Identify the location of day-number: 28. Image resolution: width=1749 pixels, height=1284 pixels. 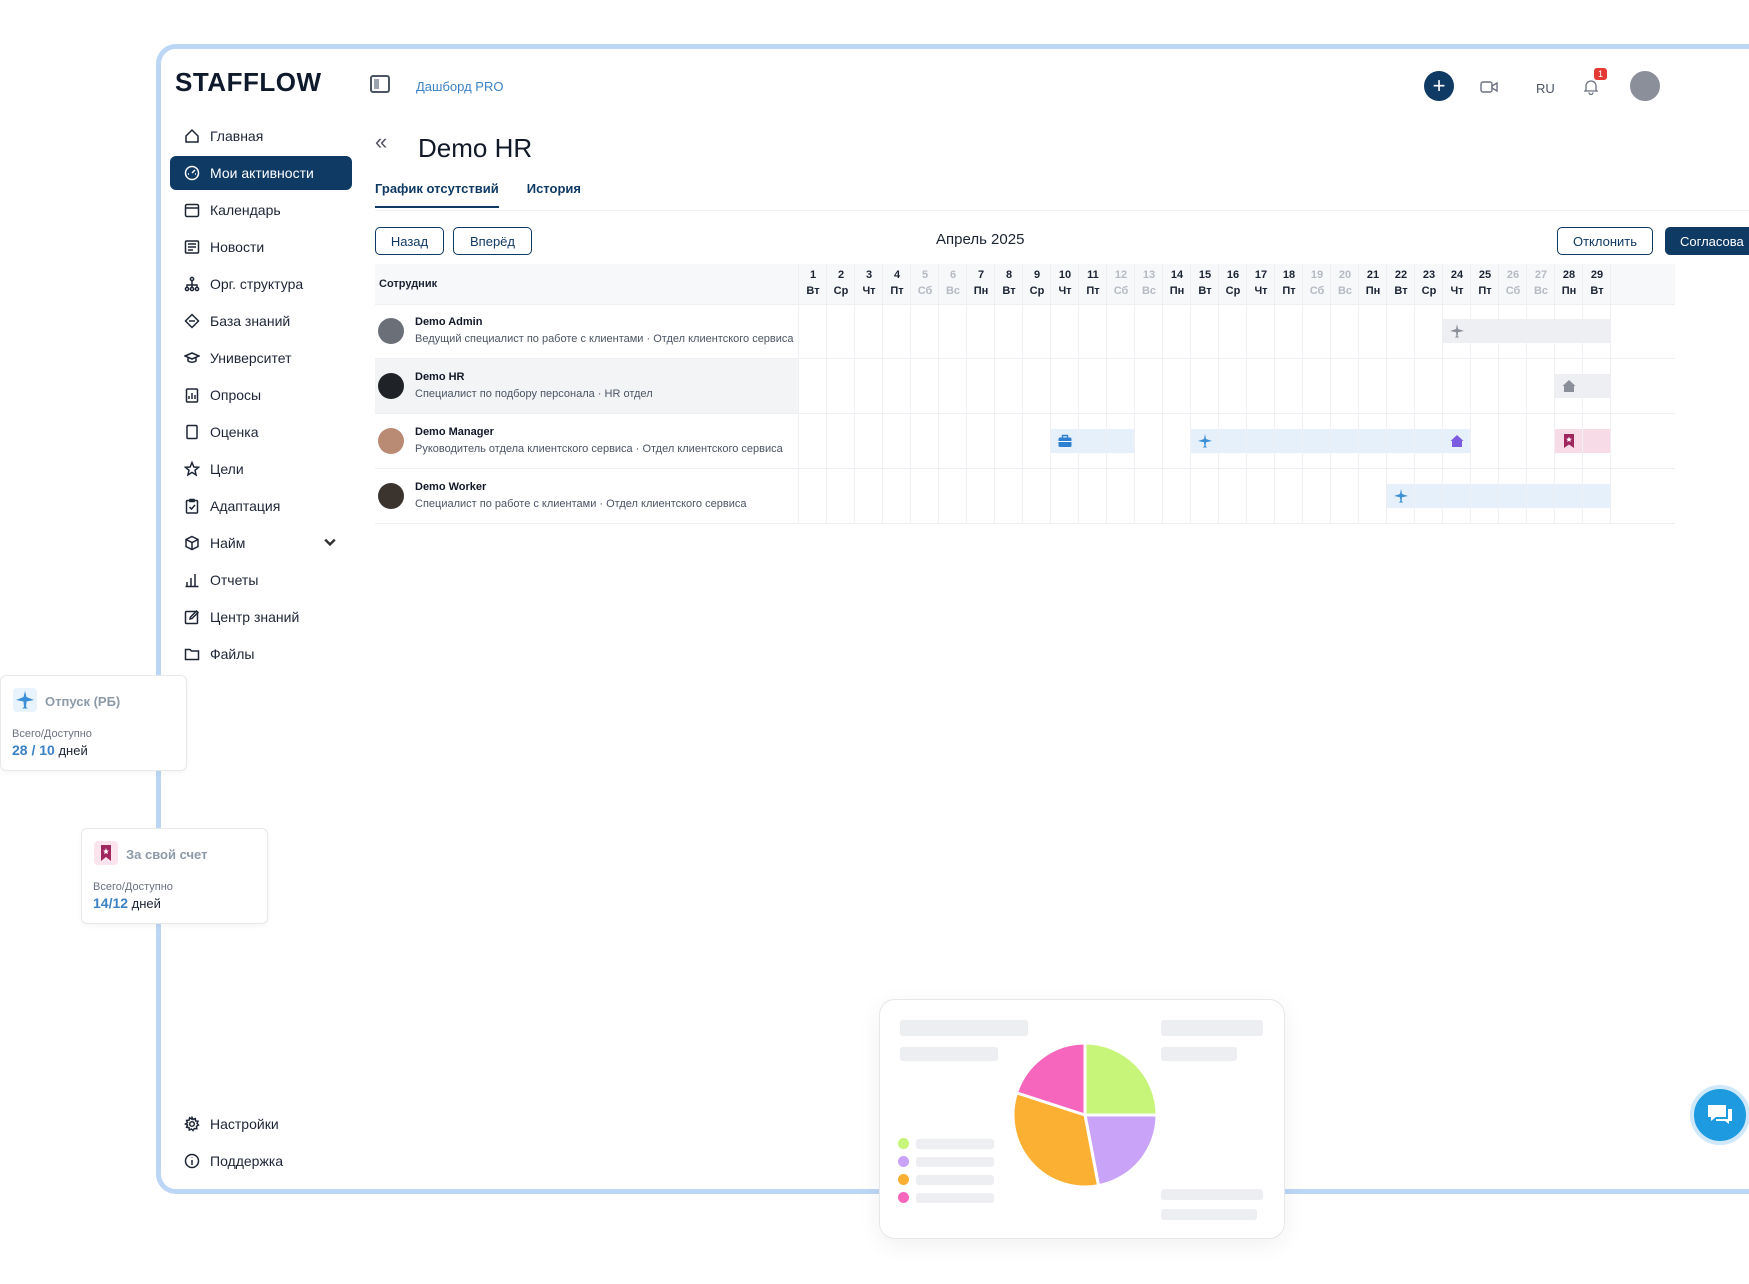
(1569, 275).